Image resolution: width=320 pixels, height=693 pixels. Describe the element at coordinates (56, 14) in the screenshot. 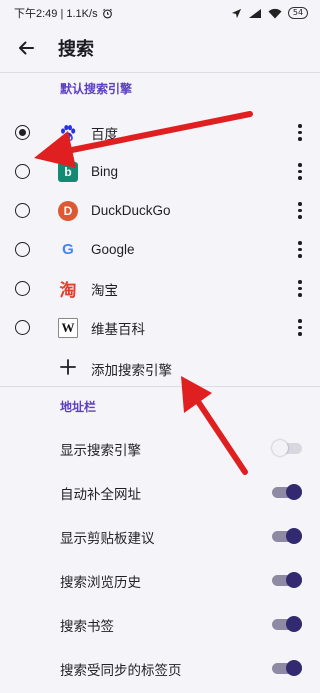

I see `status-time: 下午2:49 | 1.1K/s` at that location.